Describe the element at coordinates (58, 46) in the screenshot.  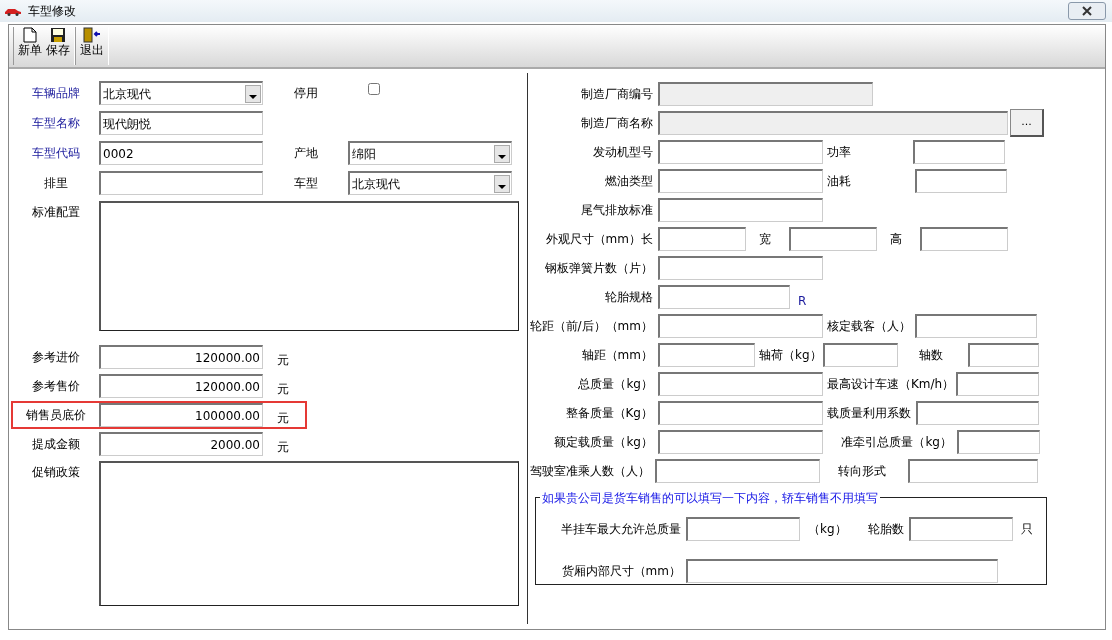
I see `toolbar-button: 保存` at that location.